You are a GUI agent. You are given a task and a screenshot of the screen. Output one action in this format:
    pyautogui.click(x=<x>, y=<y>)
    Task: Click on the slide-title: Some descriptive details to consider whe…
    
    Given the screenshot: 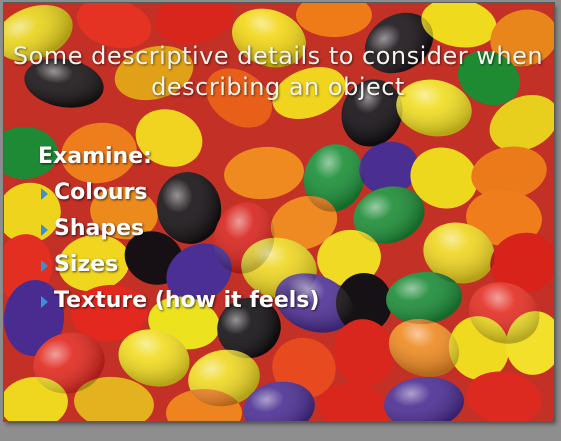 What is the action you would take?
    pyautogui.click(x=278, y=71)
    